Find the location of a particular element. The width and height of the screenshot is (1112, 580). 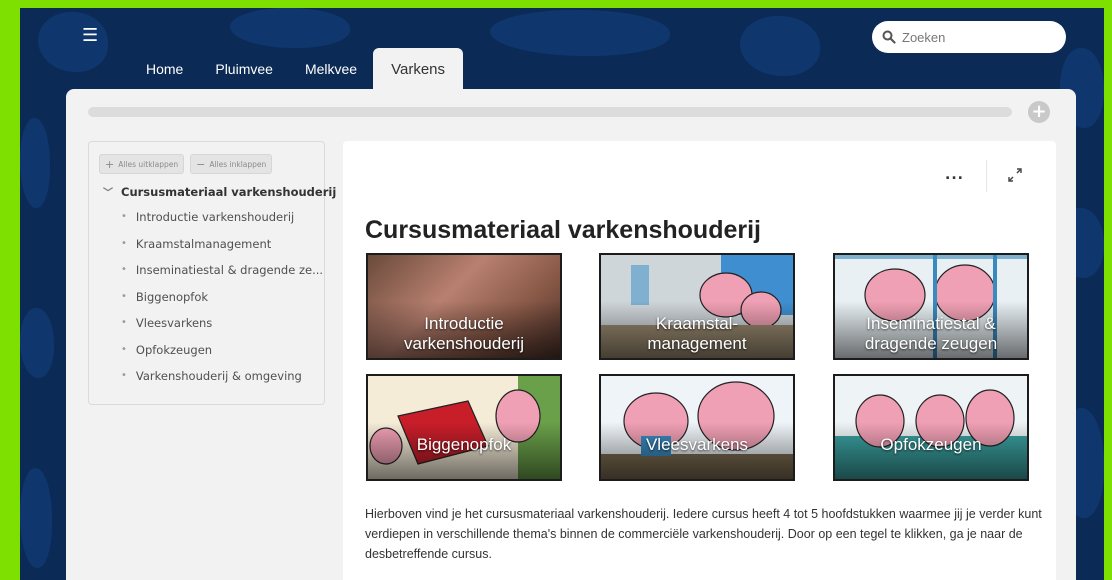

tree-item-omgeving: • Varkenshouderij & omgeving is located at coordinates (222, 382).